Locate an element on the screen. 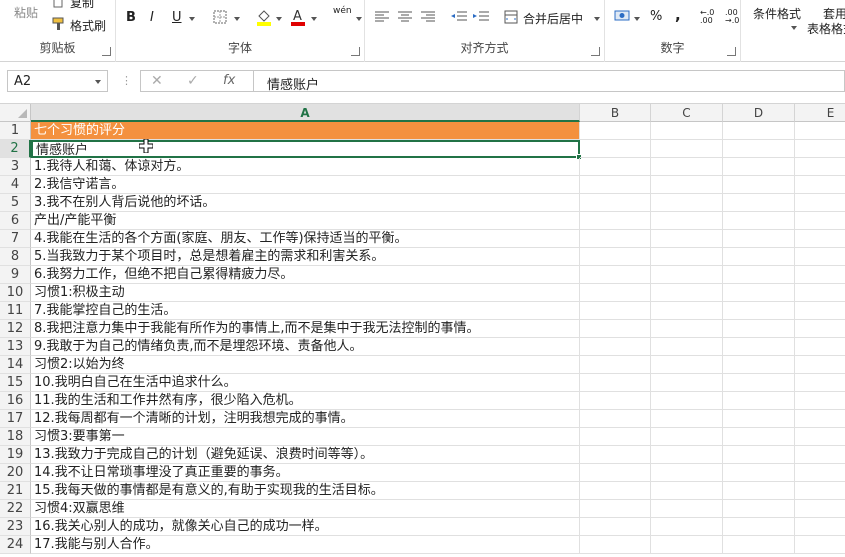 The height and width of the screenshot is (557, 845). row-header: 24 is located at coordinates (15, 545).